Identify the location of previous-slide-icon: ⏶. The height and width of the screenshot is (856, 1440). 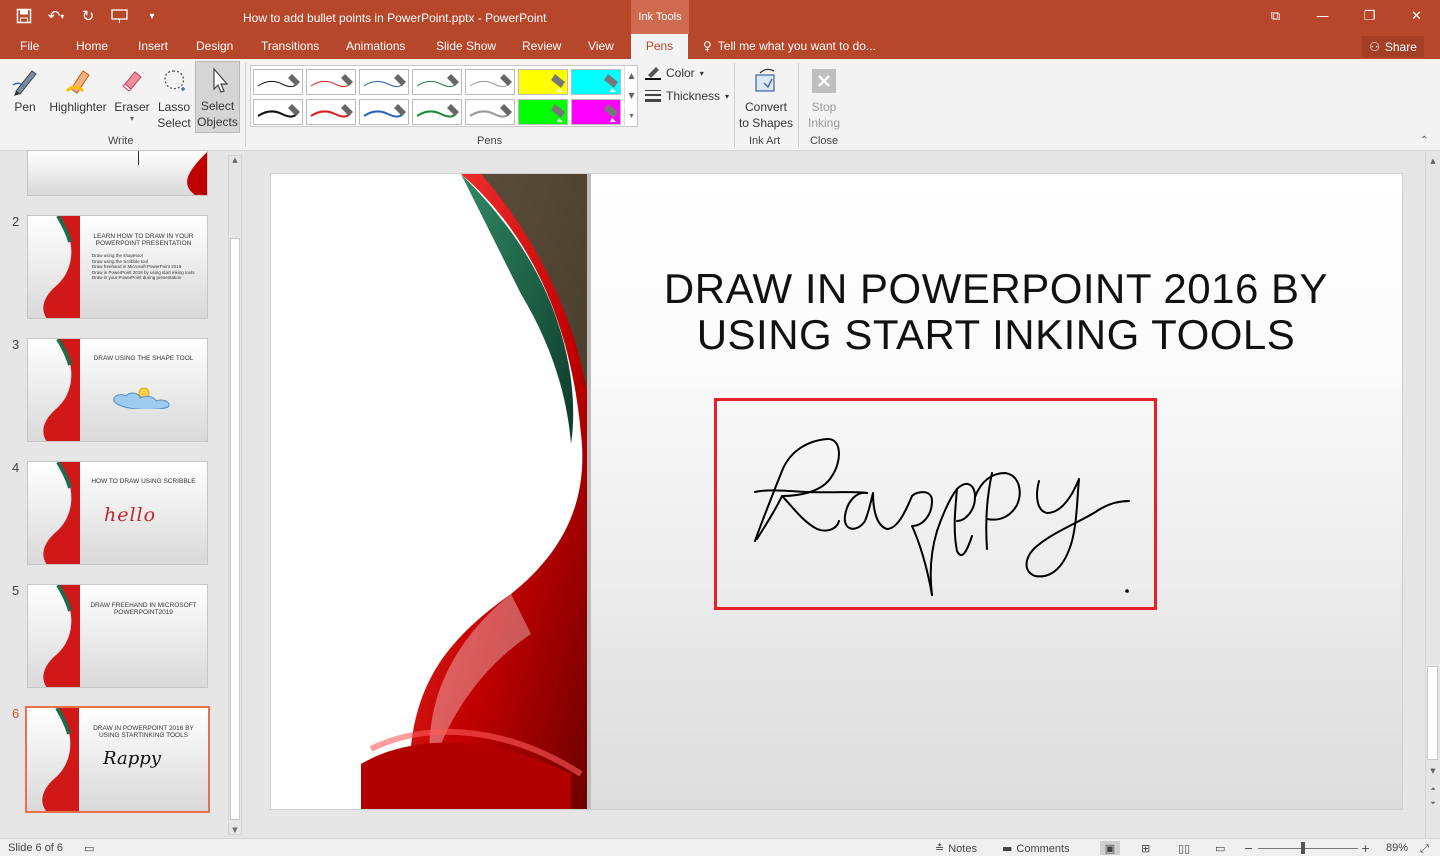
(1433, 789).